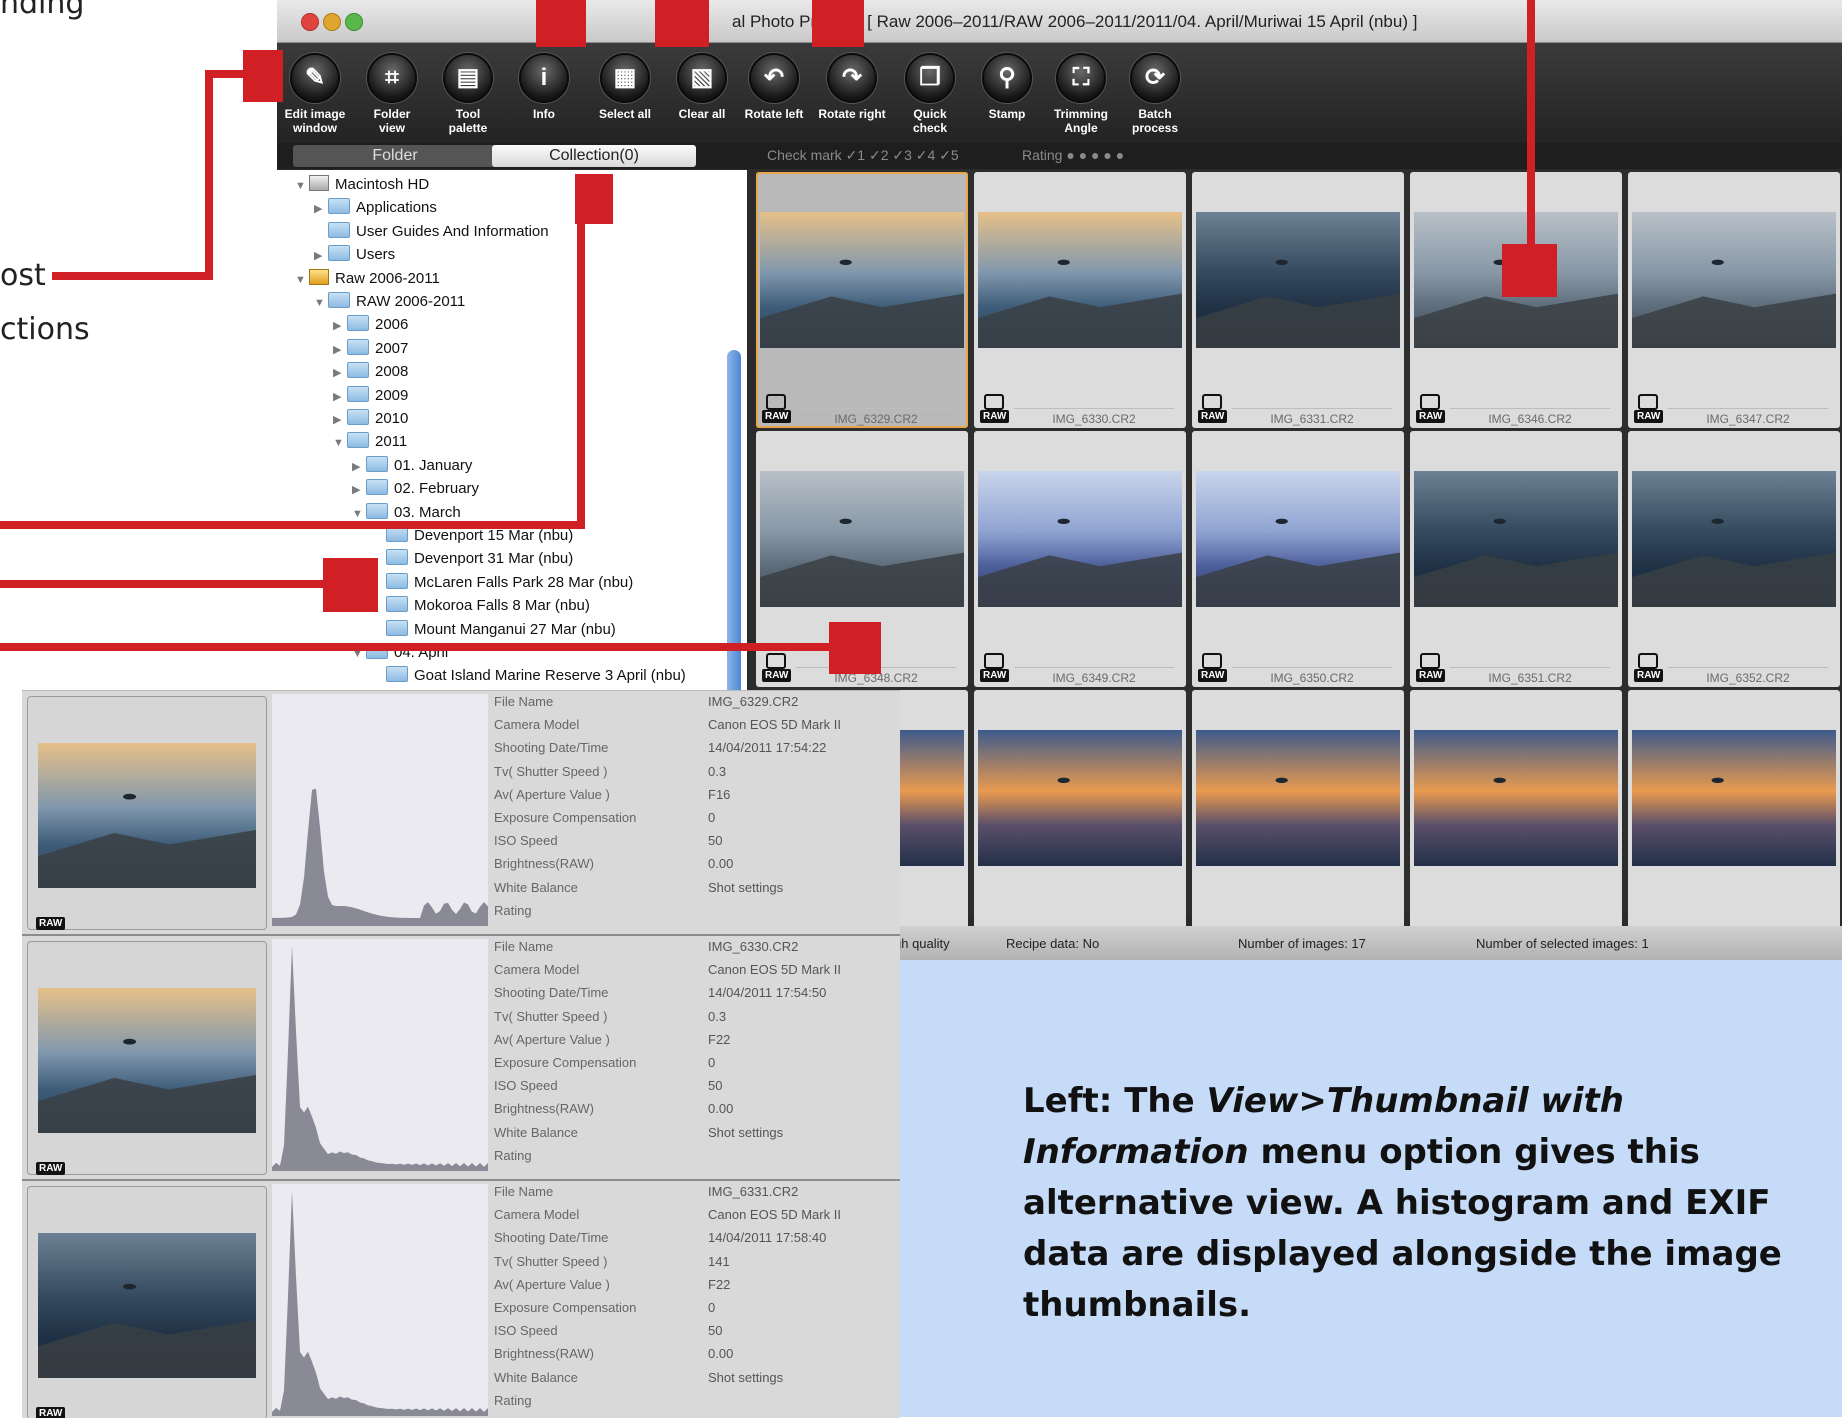  Describe the element at coordinates (1115, 1101) in the screenshot. I see `caption-prefix: Left: The` at that location.